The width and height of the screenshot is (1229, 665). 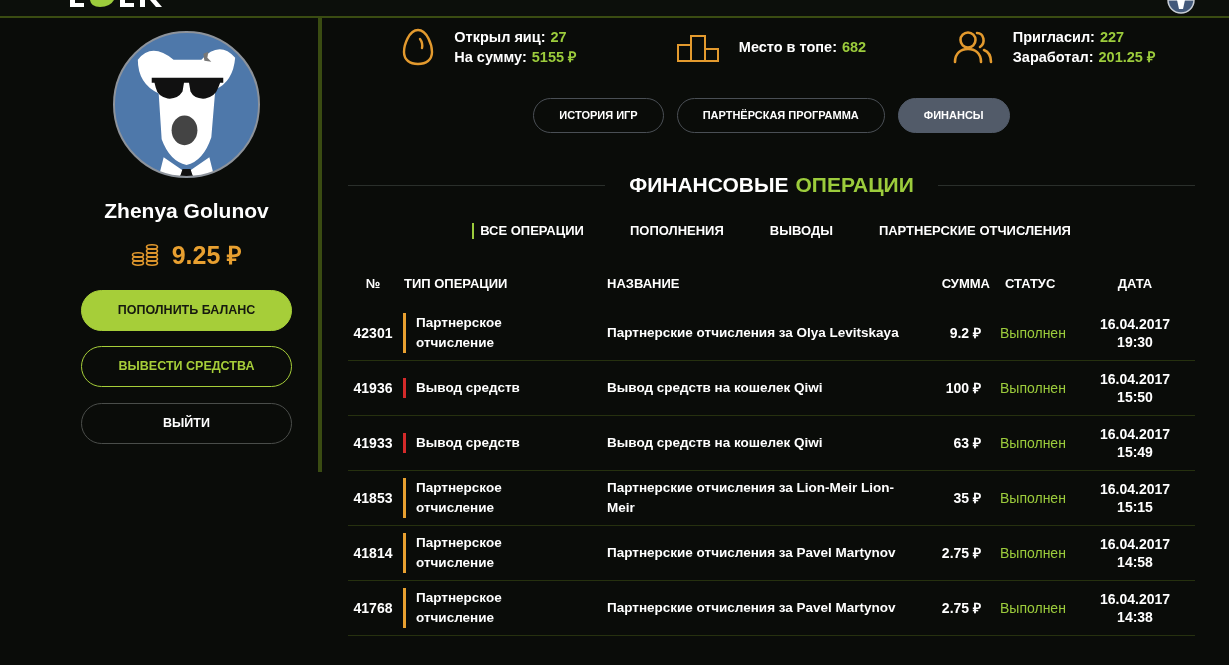 What do you see at coordinates (1135, 452) in the screenshot?
I see `operation-time: 15:49` at bounding box center [1135, 452].